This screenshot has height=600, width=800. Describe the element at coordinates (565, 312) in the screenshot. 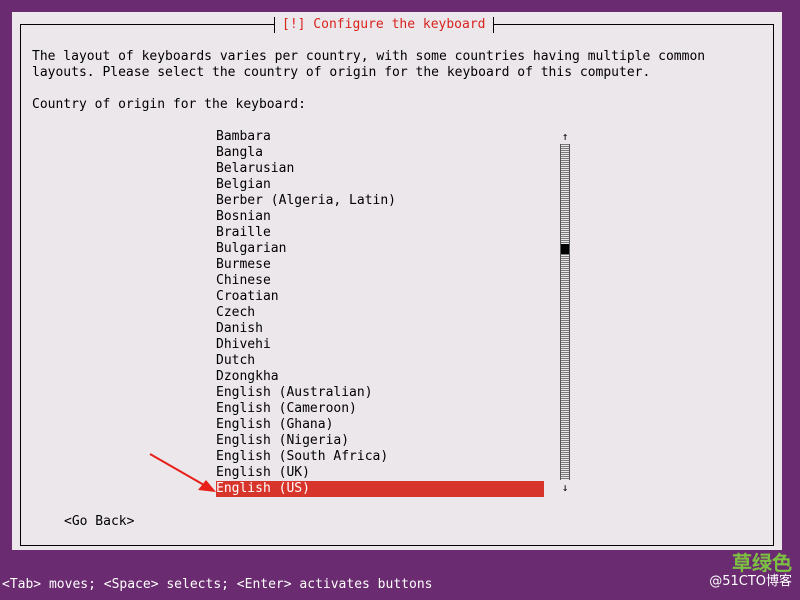

I see `scrollbar-track` at that location.